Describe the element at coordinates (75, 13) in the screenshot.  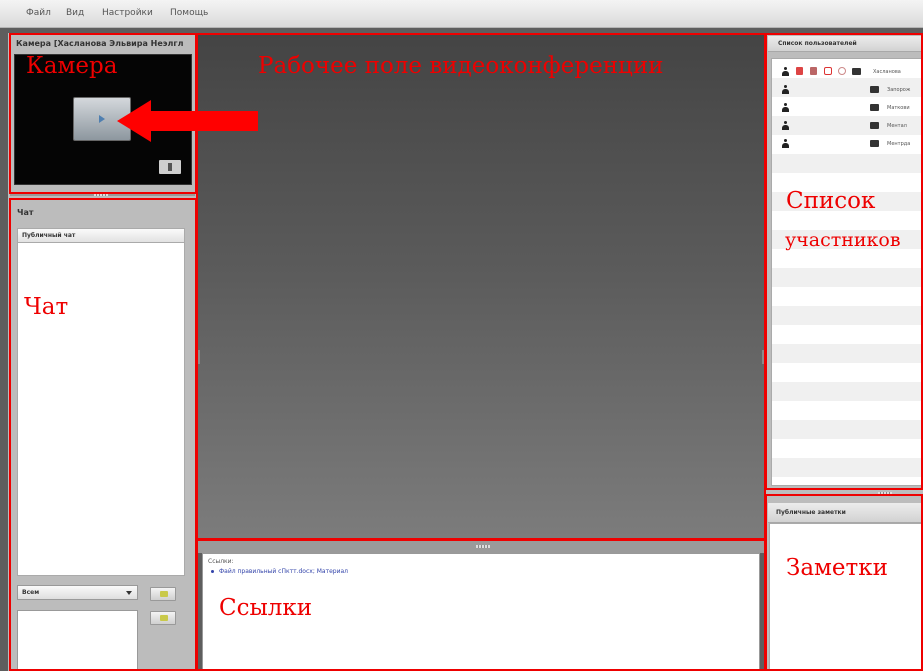
I see `menu-view: Вид` at that location.